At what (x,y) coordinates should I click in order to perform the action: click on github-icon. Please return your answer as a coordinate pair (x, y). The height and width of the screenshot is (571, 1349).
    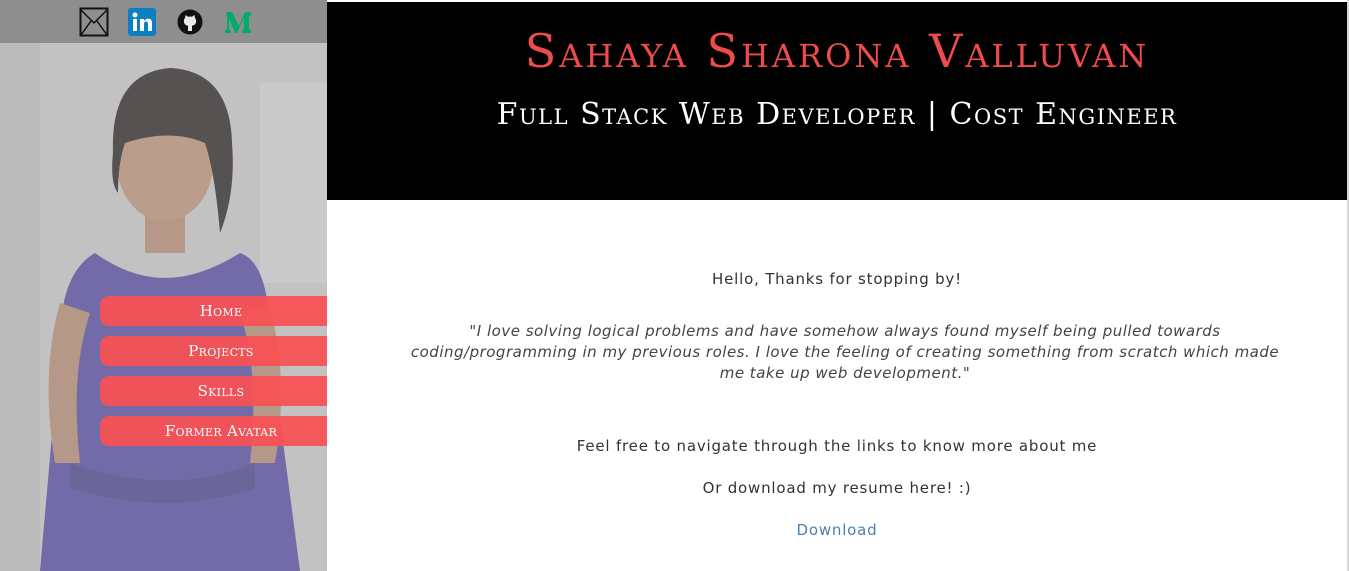
    Looking at the image, I should click on (190, 22).